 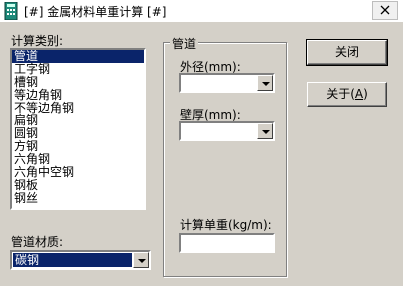 What do you see at coordinates (78, 95) in the screenshot?
I see `category-list-item: 等边角钢` at bounding box center [78, 95].